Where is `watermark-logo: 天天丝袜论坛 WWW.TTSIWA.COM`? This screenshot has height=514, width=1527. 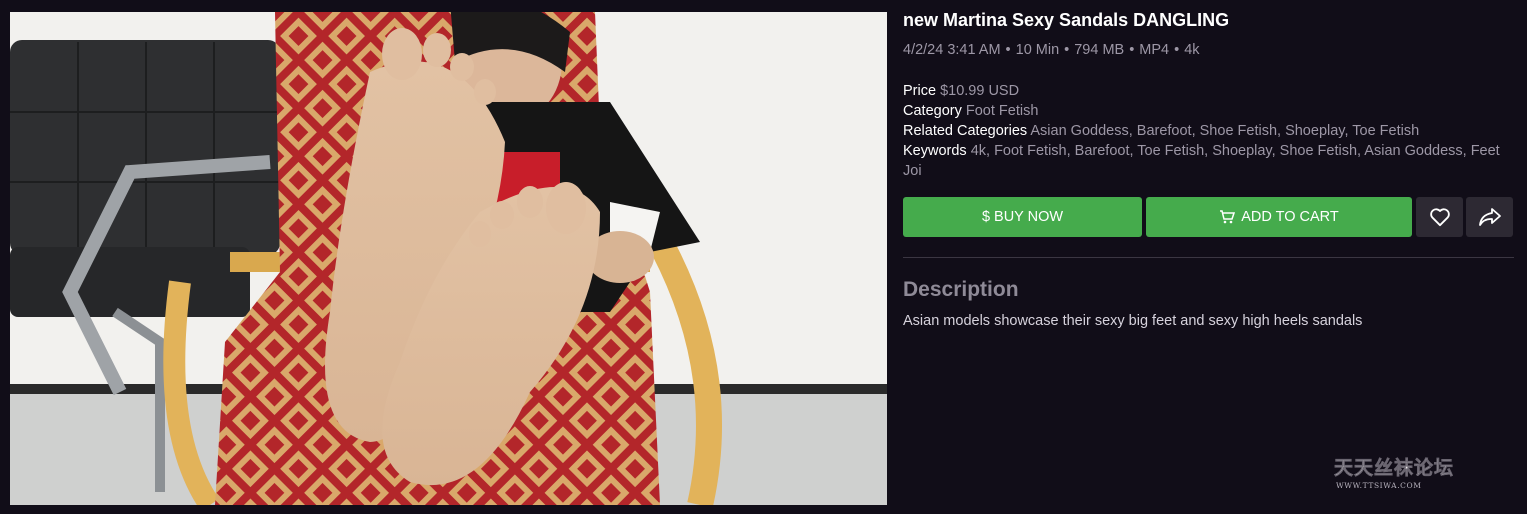
watermark-logo: 天天丝袜论坛 WWW.TTSIWA.COM is located at coordinates (1394, 473).